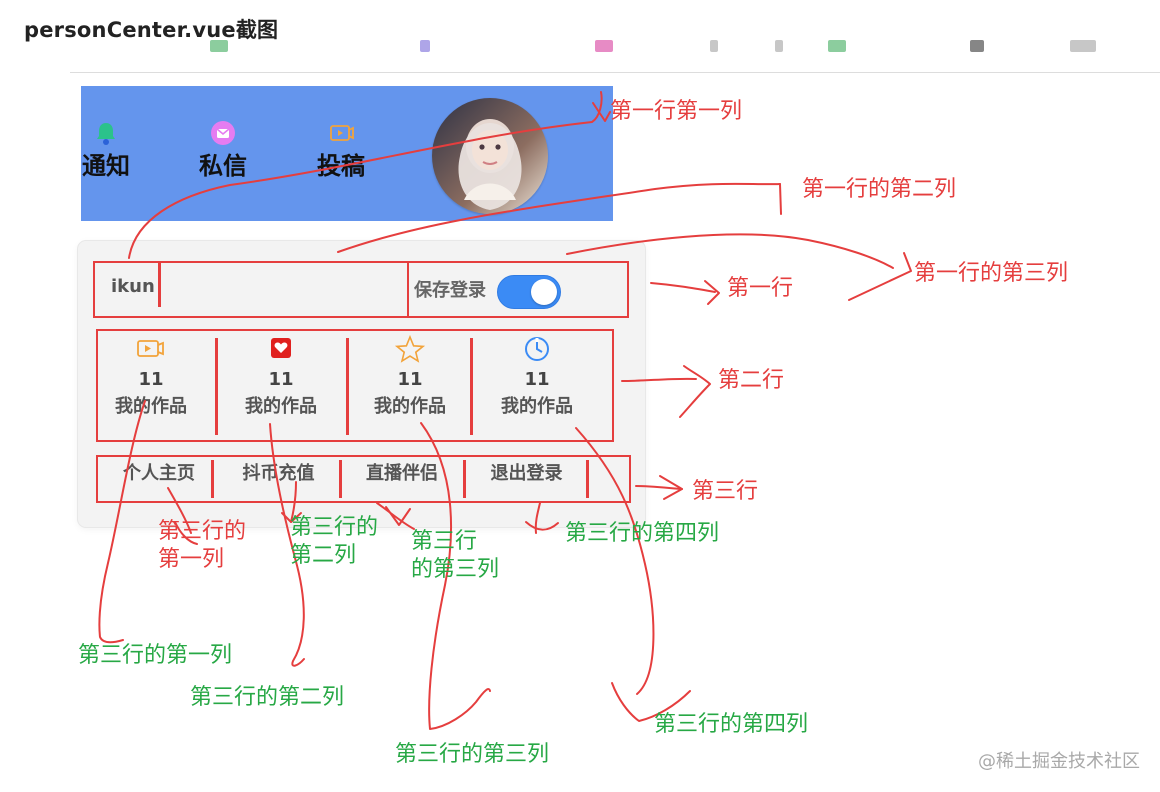 Image resolution: width=1160 pixels, height=792 pixels. I want to click on document-title: personCenter.vue截图, so click(151, 30).